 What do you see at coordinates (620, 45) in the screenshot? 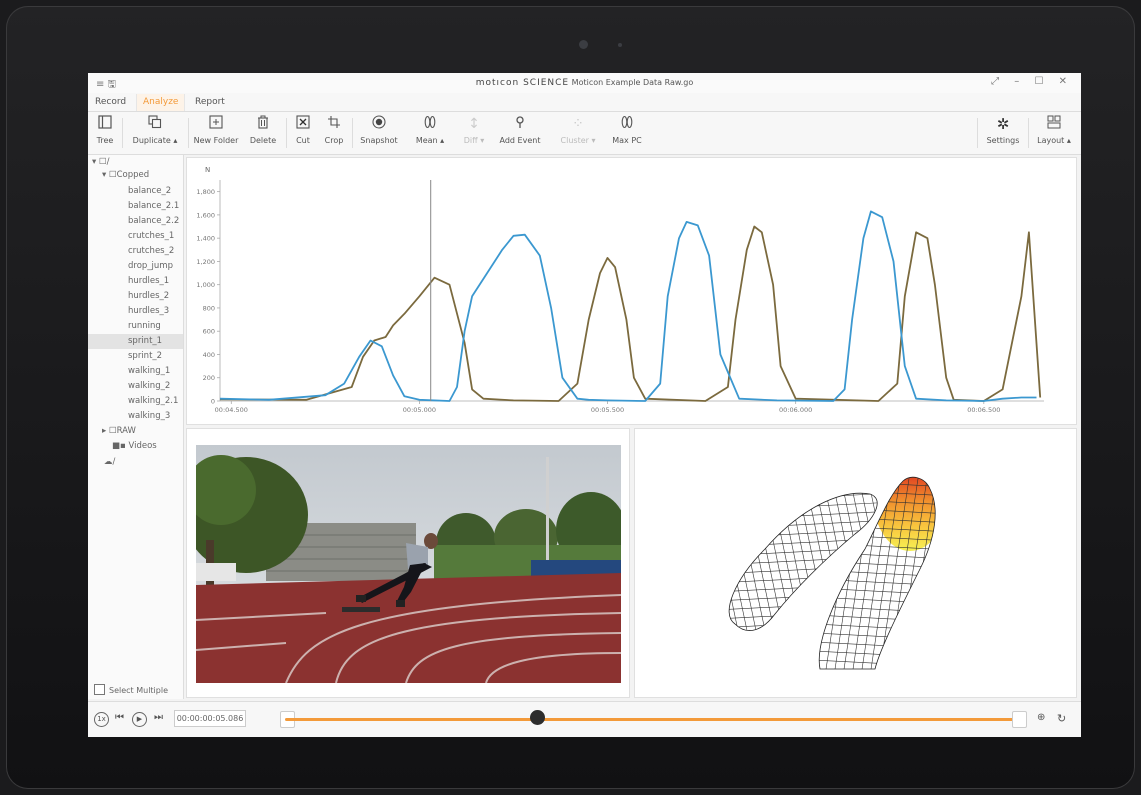
I see `camera-sensor` at bounding box center [620, 45].